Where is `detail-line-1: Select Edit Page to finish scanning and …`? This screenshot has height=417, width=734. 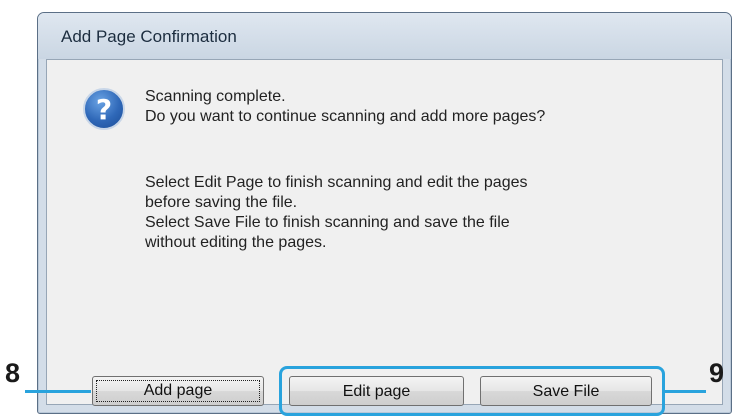
detail-line-1: Select Edit Page to finish scanning and … is located at coordinates (336, 182).